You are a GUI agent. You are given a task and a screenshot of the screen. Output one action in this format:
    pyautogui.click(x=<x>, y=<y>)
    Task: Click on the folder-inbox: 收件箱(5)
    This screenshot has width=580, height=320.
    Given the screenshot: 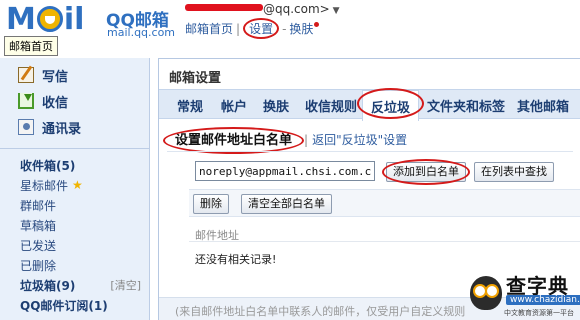 What is the action you would take?
    pyautogui.click(x=74, y=165)
    